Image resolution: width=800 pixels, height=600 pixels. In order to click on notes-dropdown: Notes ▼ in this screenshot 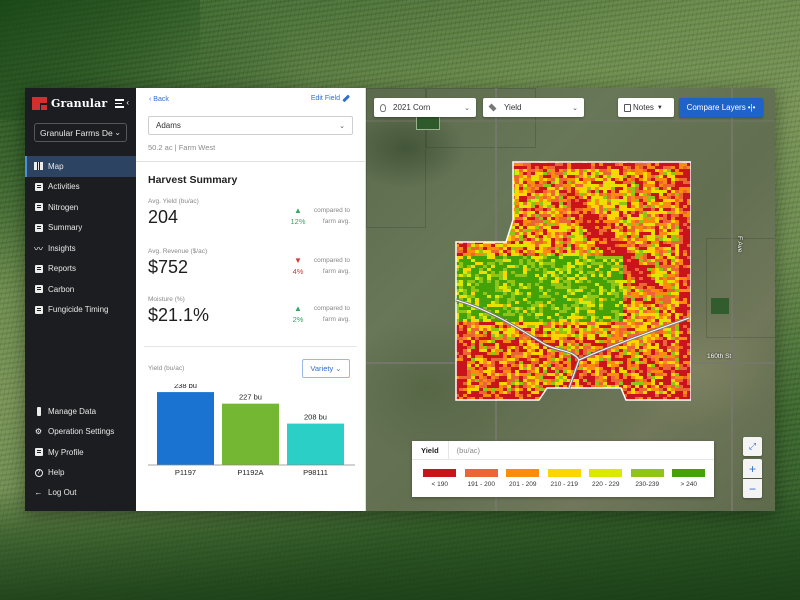, I will do `click(646, 107)`.